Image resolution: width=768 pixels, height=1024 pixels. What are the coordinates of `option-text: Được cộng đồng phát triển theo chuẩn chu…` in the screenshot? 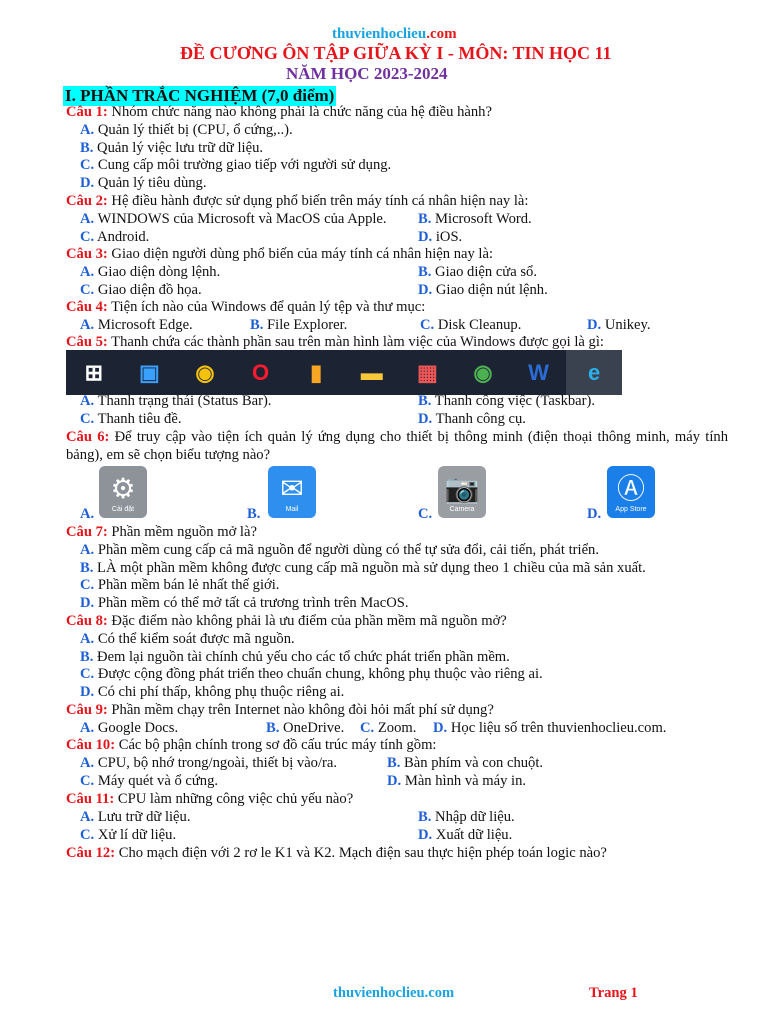 It's located at (318, 674).